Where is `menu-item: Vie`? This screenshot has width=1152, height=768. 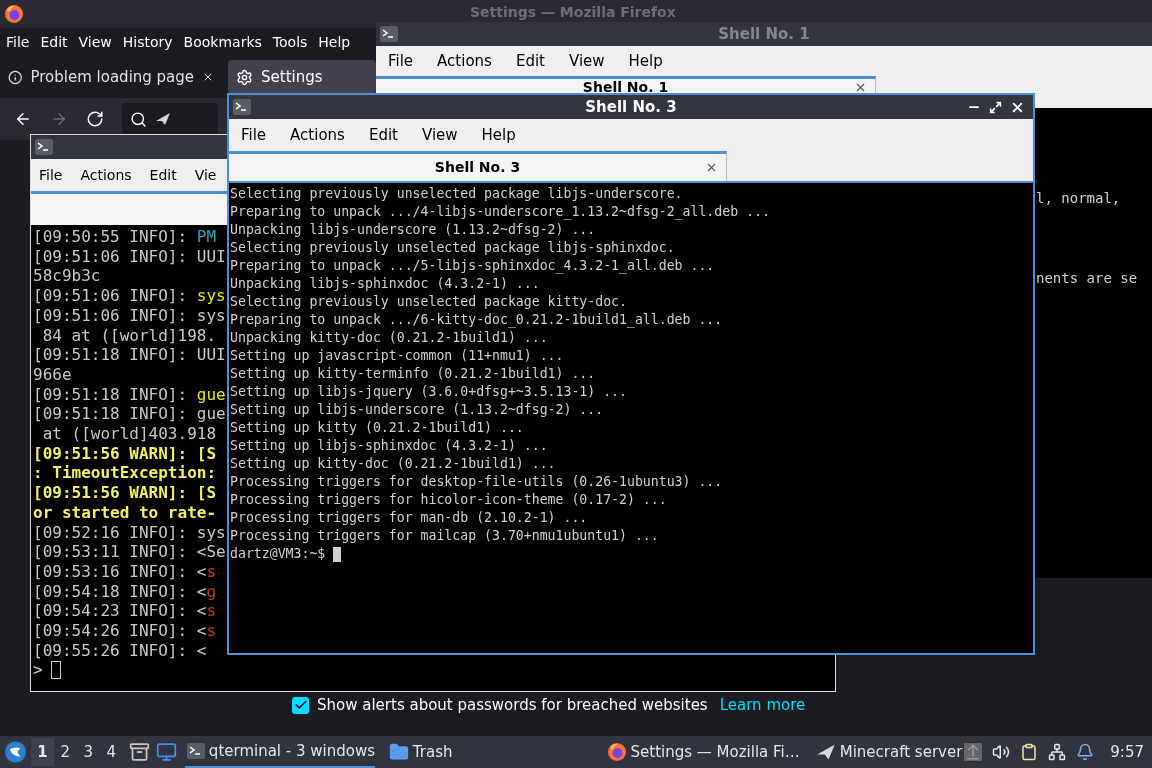
menu-item: Vie is located at coordinates (205, 175).